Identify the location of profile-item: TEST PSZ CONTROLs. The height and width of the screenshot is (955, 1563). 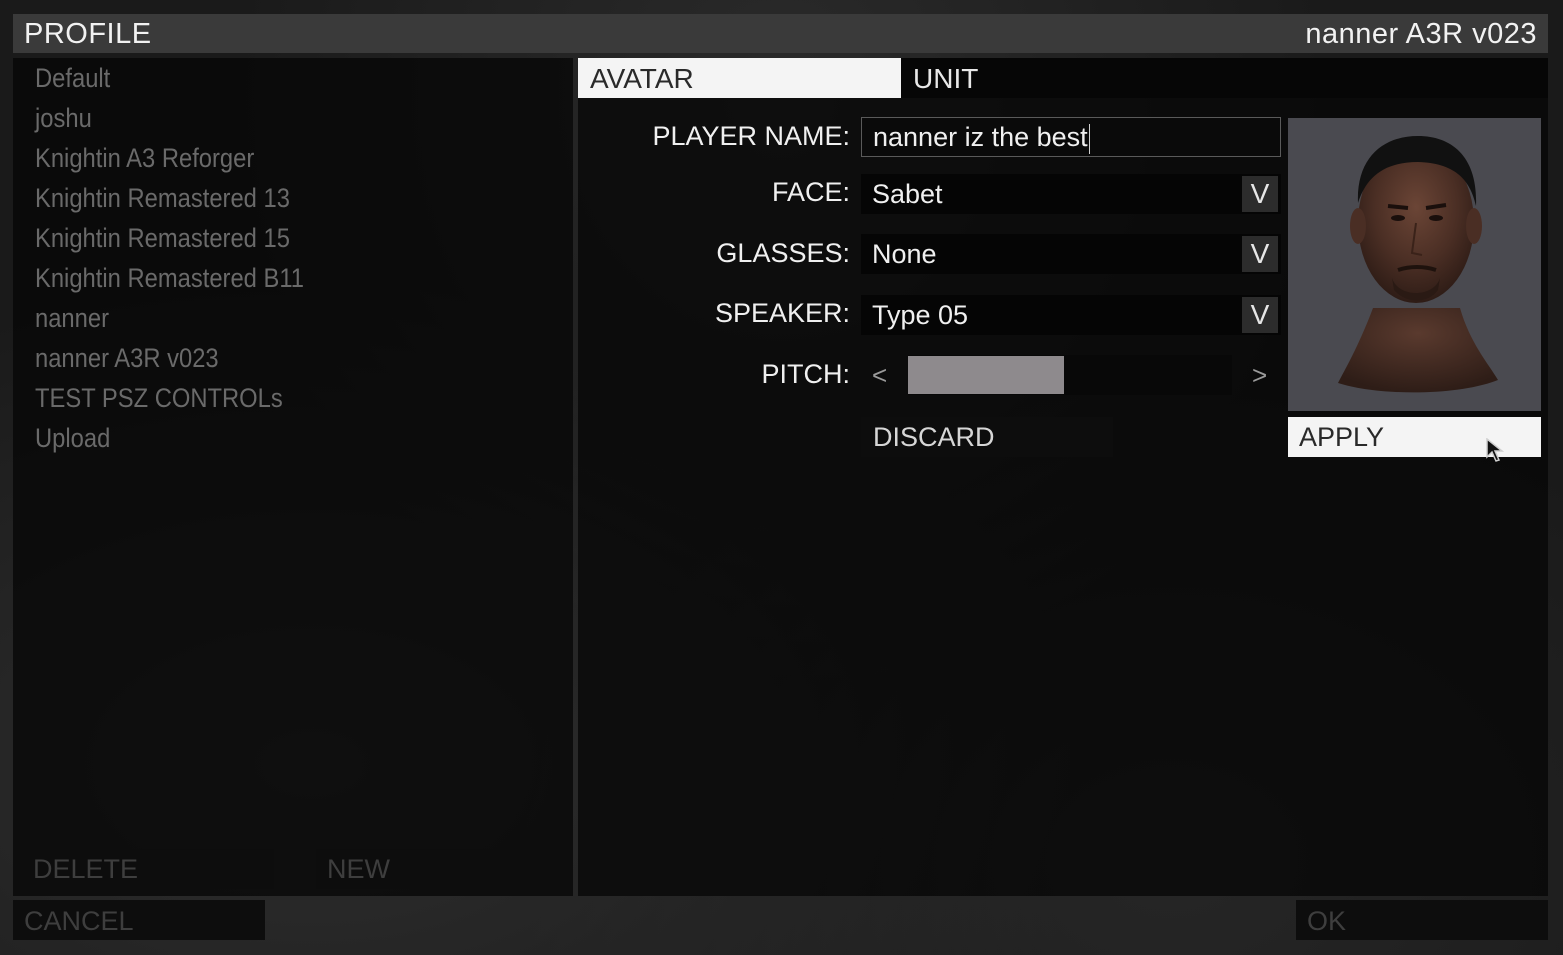
(169, 400).